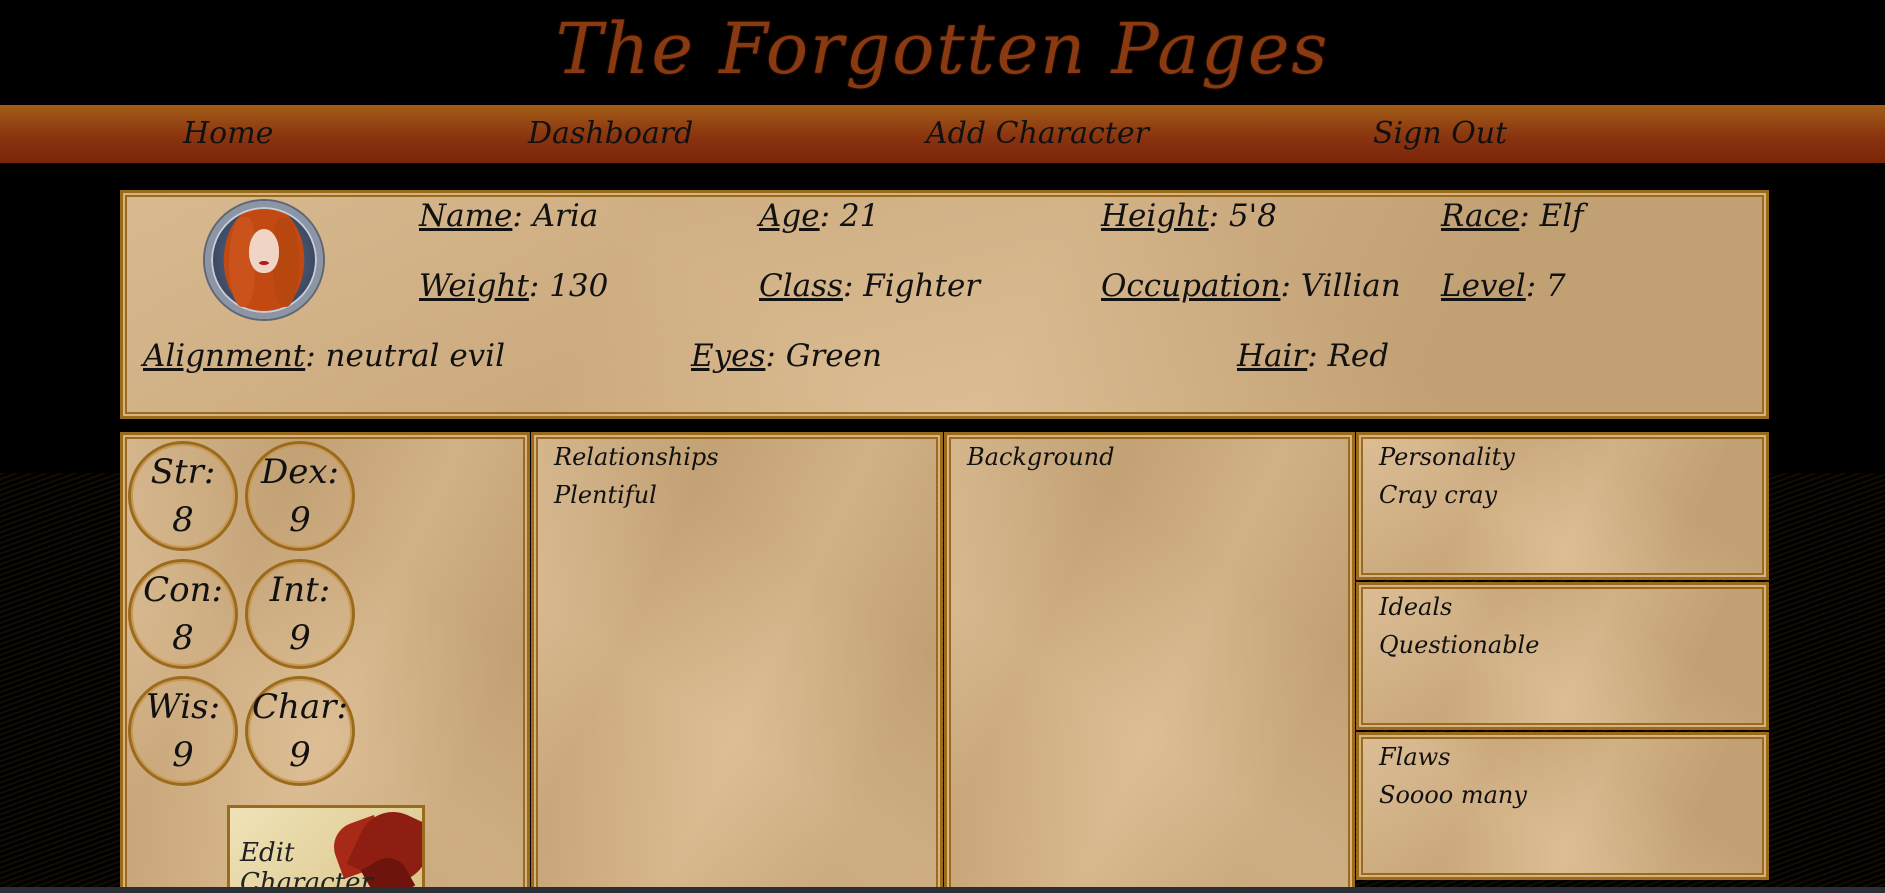 The width and height of the screenshot is (1885, 893). Describe the element at coordinates (1037, 134) in the screenshot. I see `nav-add-character: Add Character` at that location.